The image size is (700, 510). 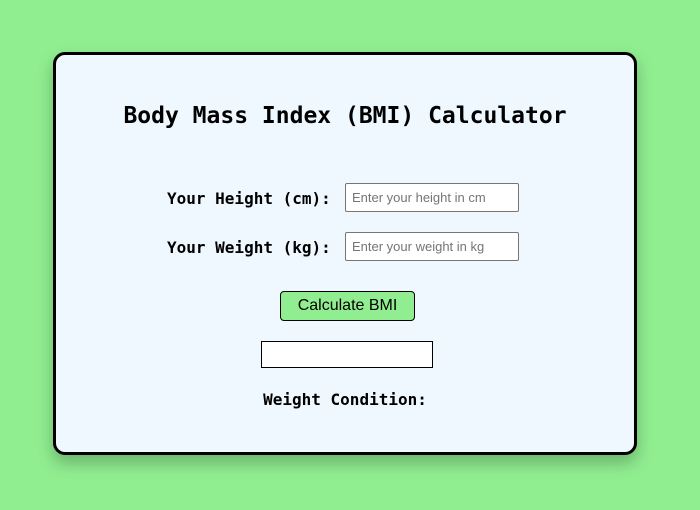 I want to click on weight-condition: Weight Condition:, so click(x=345, y=399).